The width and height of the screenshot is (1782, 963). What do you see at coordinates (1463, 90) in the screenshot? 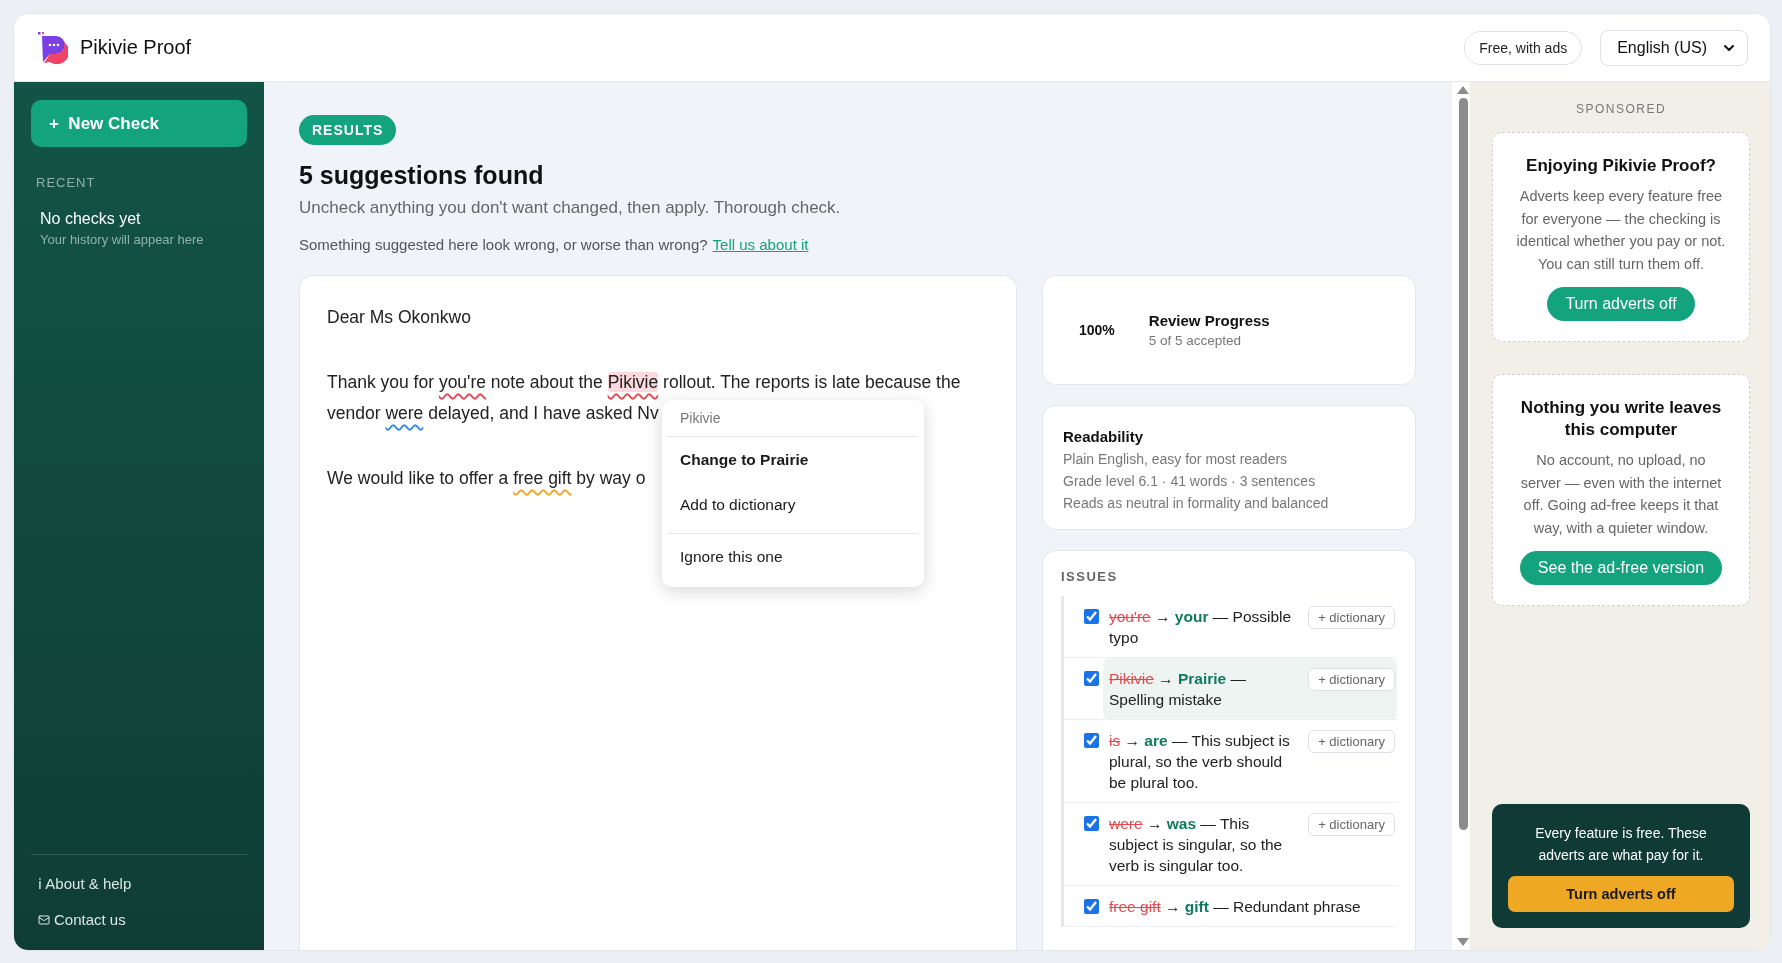
I see `scroll-up-icon` at bounding box center [1463, 90].